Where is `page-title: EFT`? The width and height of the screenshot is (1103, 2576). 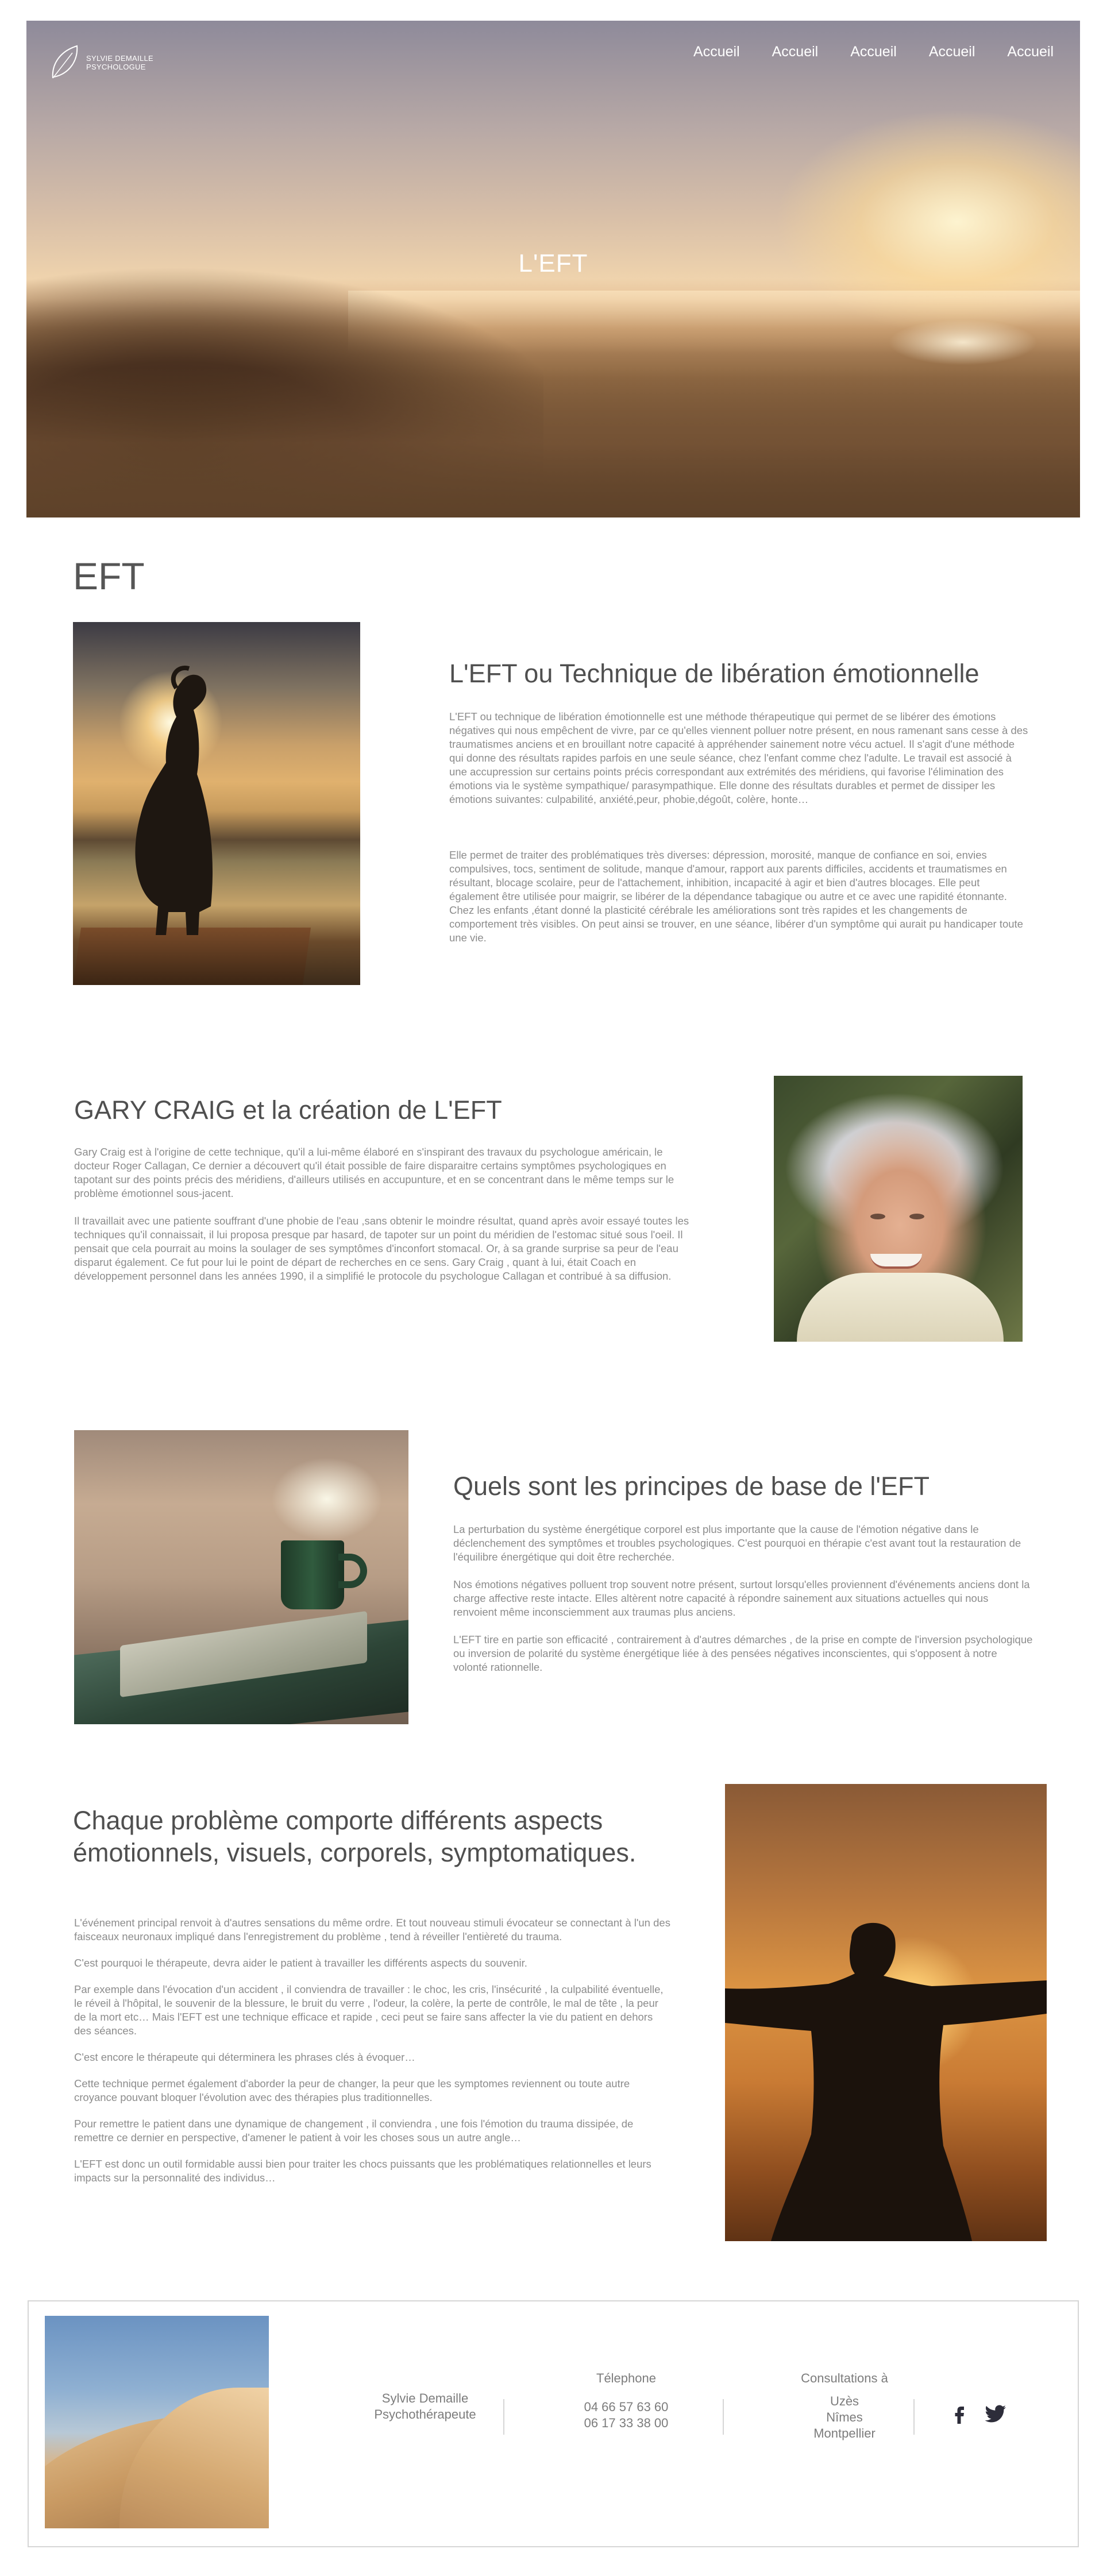
page-title: EFT is located at coordinates (109, 576).